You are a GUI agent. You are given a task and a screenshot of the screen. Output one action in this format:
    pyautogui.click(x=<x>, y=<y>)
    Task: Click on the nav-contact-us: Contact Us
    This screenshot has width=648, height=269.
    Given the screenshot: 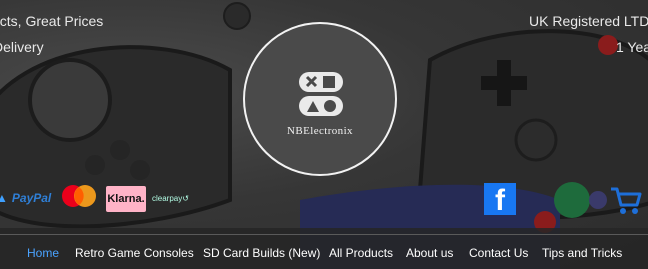 What is the action you would take?
    pyautogui.click(x=498, y=253)
    